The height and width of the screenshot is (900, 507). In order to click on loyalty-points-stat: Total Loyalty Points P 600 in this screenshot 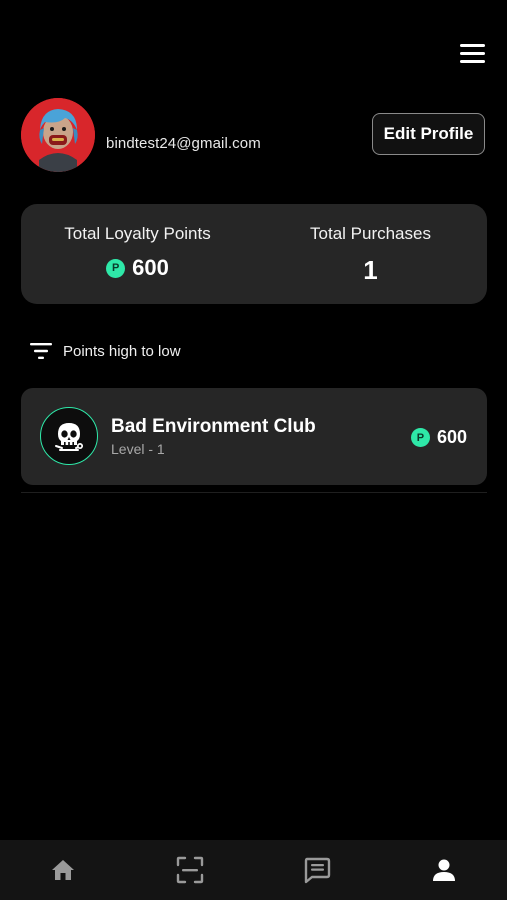, I will do `click(137, 254)`.